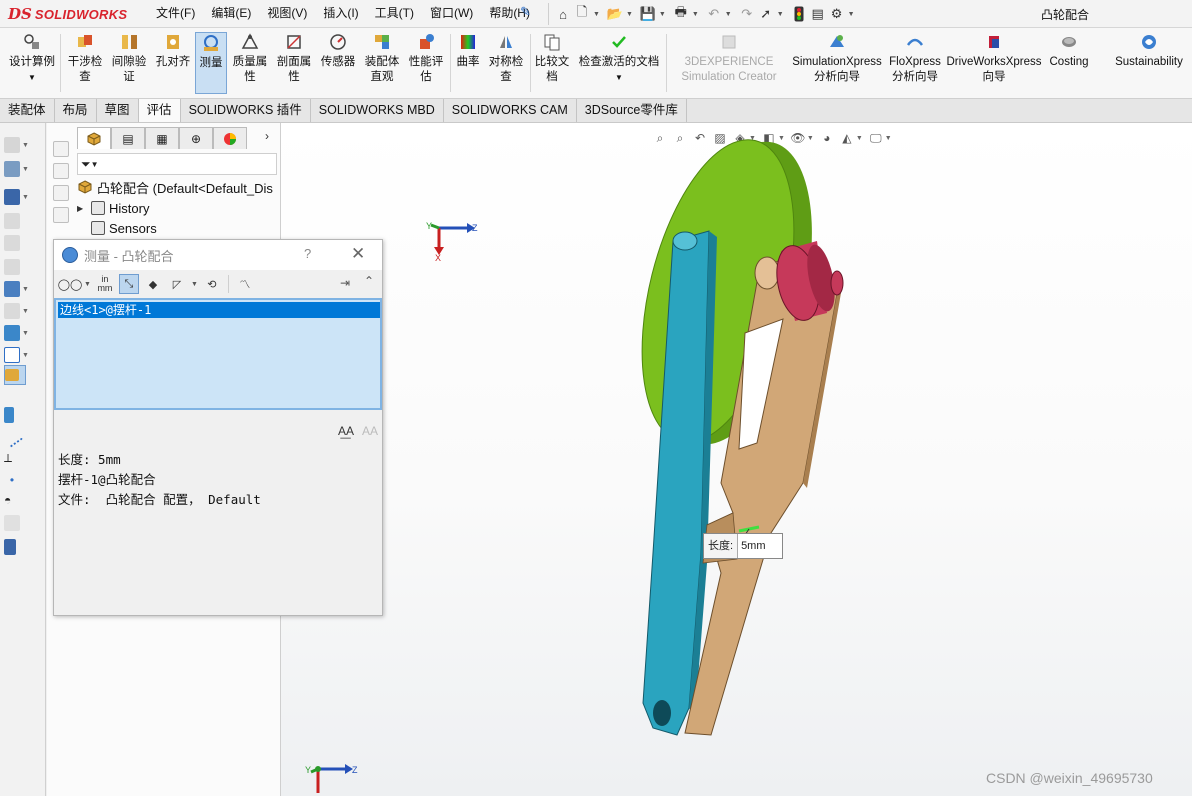 This screenshot has height=796, width=1192. Describe the element at coordinates (506, 63) in the screenshot. I see `symmetry-check-button: 对称检 查` at that location.